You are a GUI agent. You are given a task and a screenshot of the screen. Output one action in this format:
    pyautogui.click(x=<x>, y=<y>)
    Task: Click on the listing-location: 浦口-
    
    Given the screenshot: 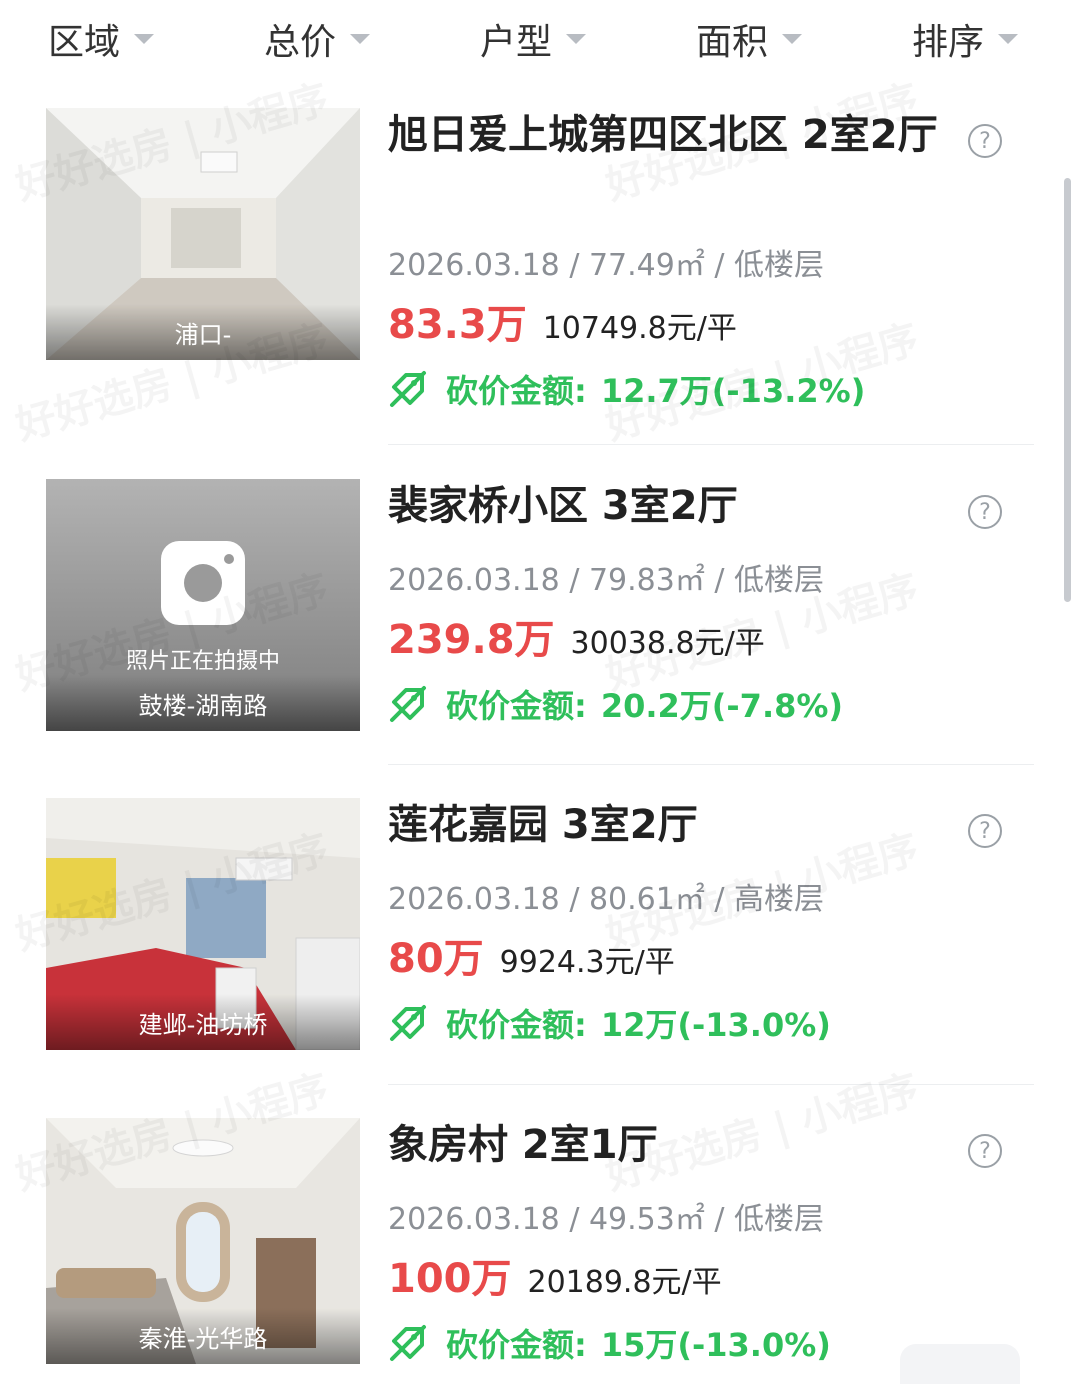 What is the action you would take?
    pyautogui.click(x=203, y=332)
    